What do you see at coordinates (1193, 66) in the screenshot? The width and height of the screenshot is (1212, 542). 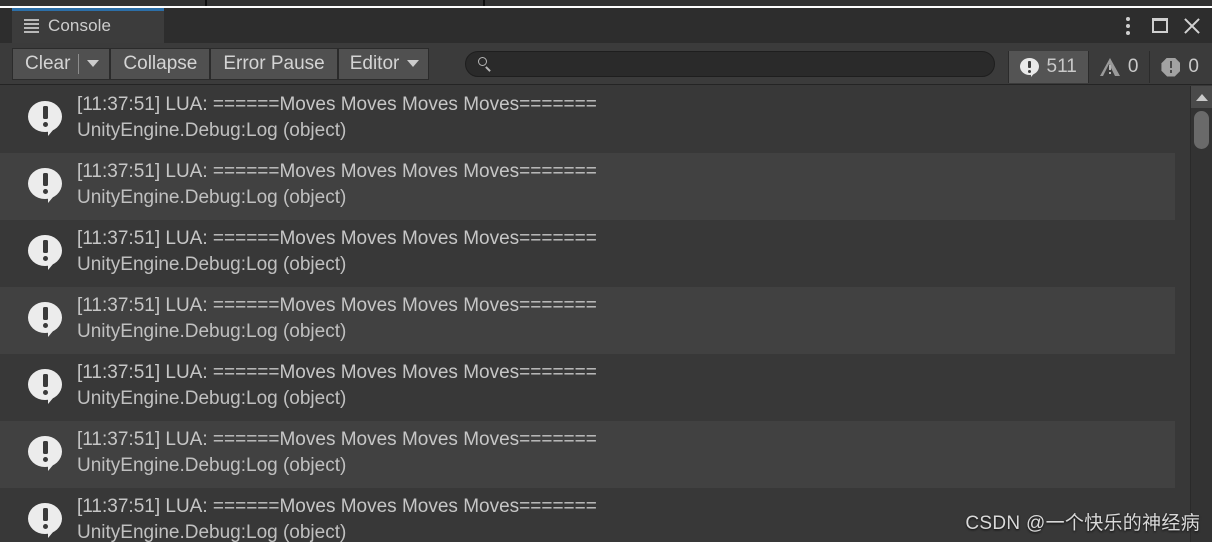 I see `info-counter-value: 0` at bounding box center [1193, 66].